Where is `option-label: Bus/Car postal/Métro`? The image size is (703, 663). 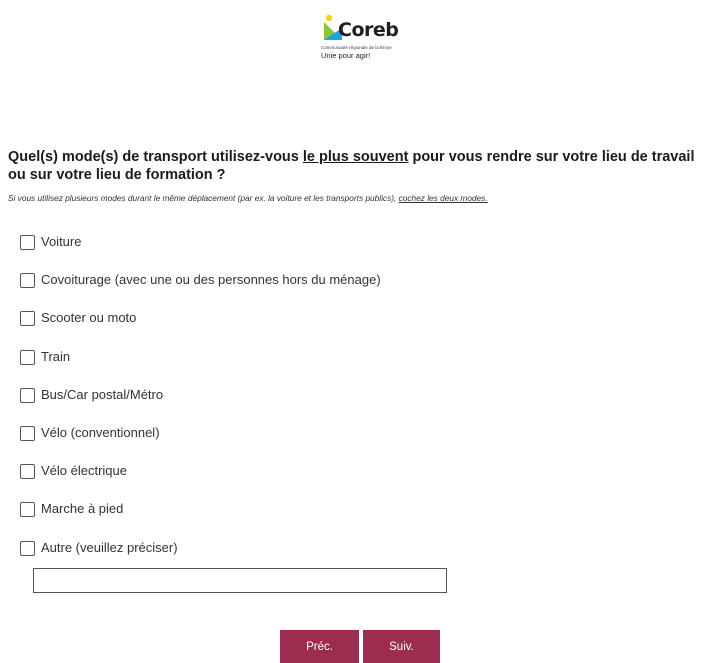
option-label: Bus/Car postal/Métro is located at coordinates (102, 394).